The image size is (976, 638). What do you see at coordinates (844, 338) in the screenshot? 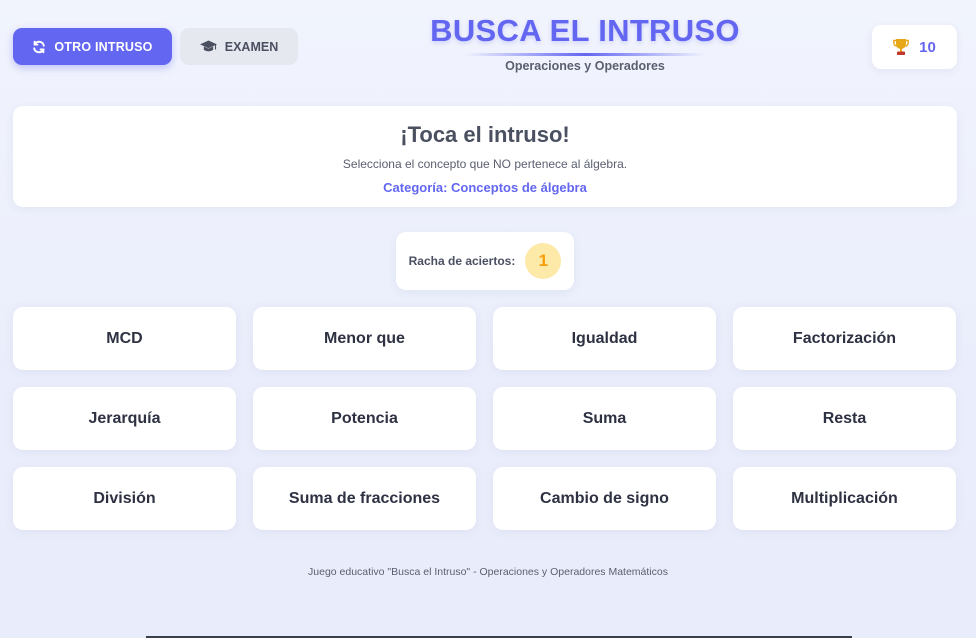
I see `option-card: Factorización` at bounding box center [844, 338].